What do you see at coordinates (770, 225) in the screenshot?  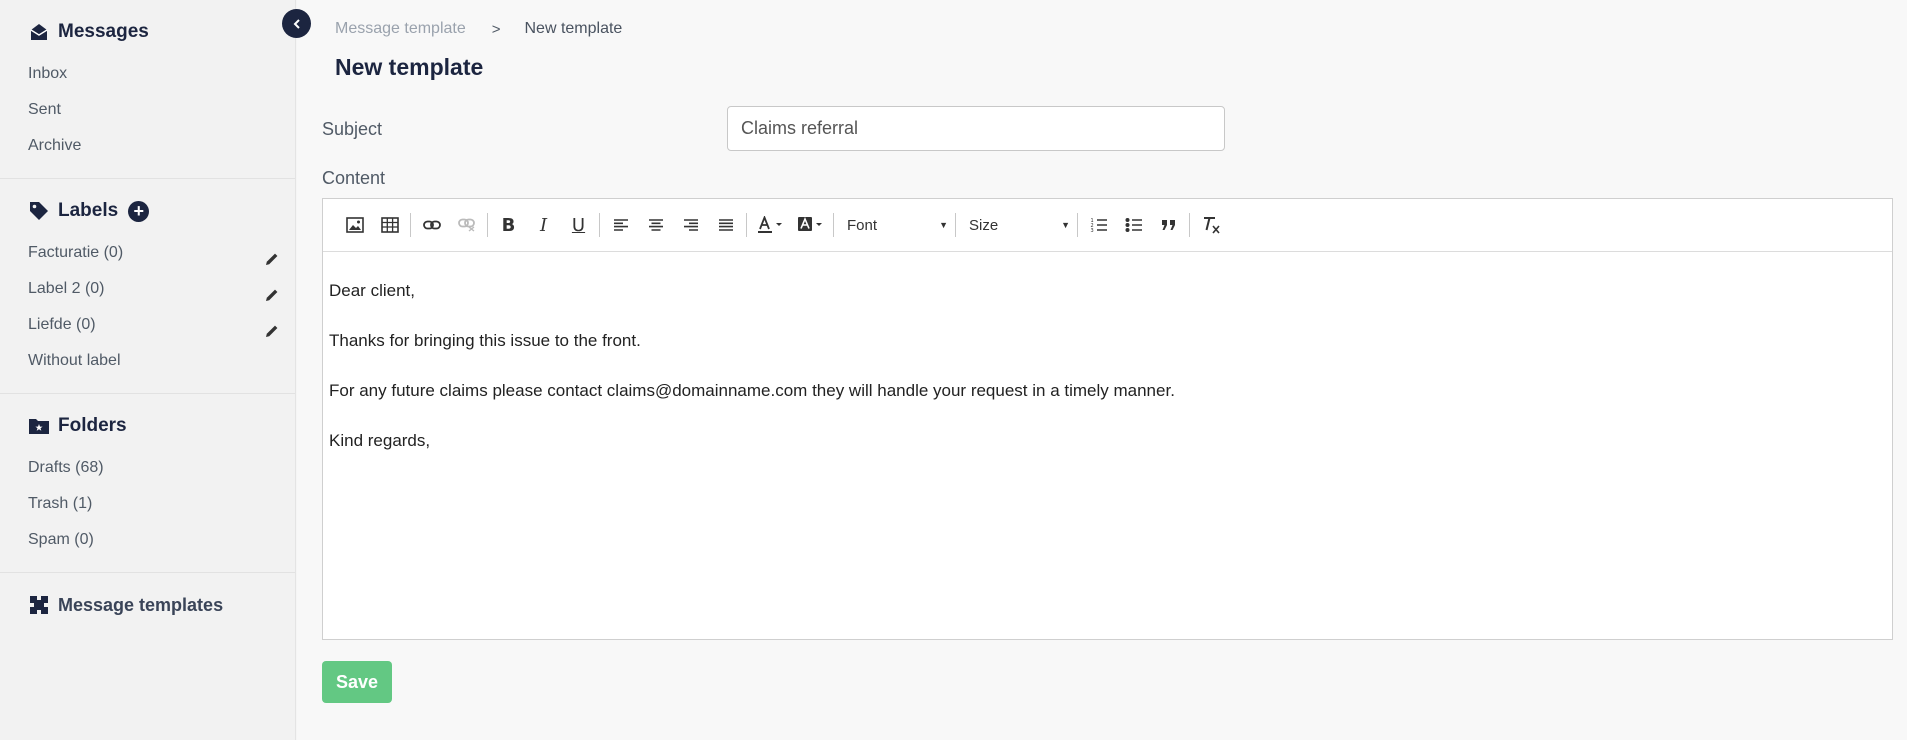 I see `text-color-icon` at bounding box center [770, 225].